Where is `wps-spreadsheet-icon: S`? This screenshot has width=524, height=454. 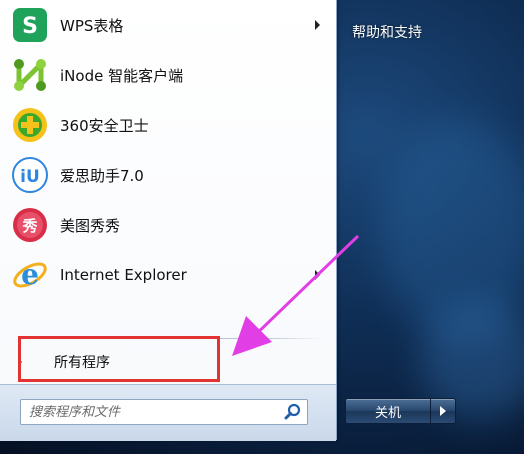
wps-spreadsheet-icon: S is located at coordinates (30, 25).